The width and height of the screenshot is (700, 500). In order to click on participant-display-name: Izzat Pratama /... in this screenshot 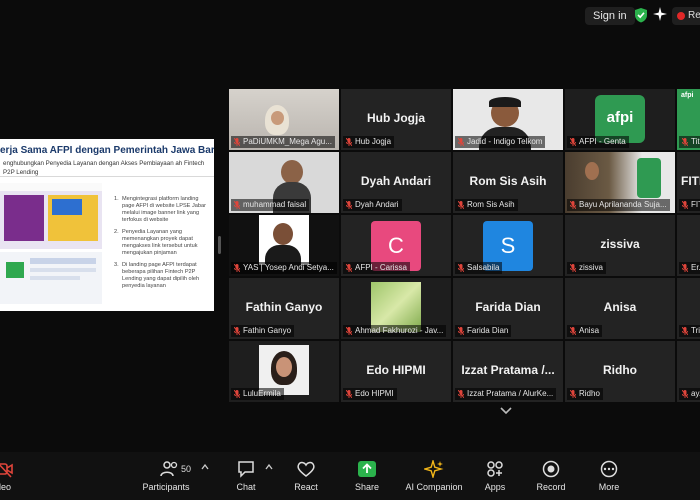, I will do `click(508, 370)`.